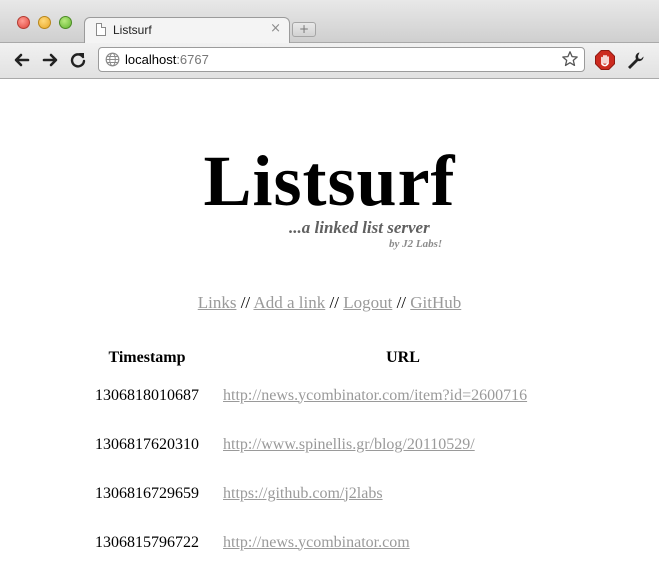  Describe the element at coordinates (65, 22) in the screenshot. I see `zoom-window-button` at that location.